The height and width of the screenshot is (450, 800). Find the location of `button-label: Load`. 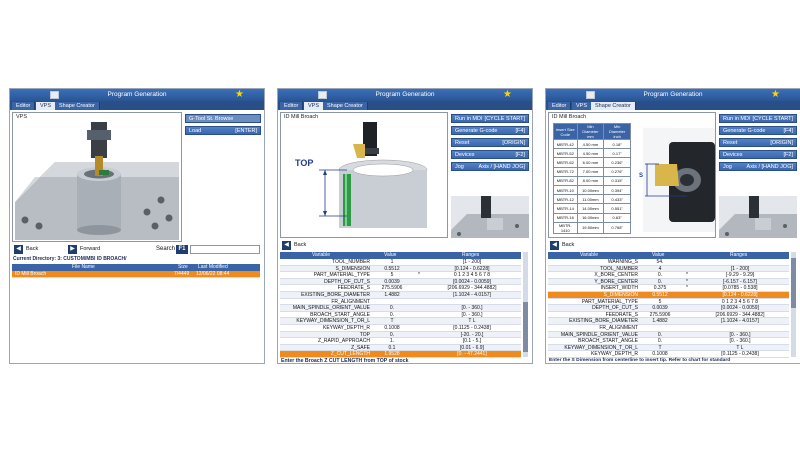

button-label: Load is located at coordinates (195, 131).